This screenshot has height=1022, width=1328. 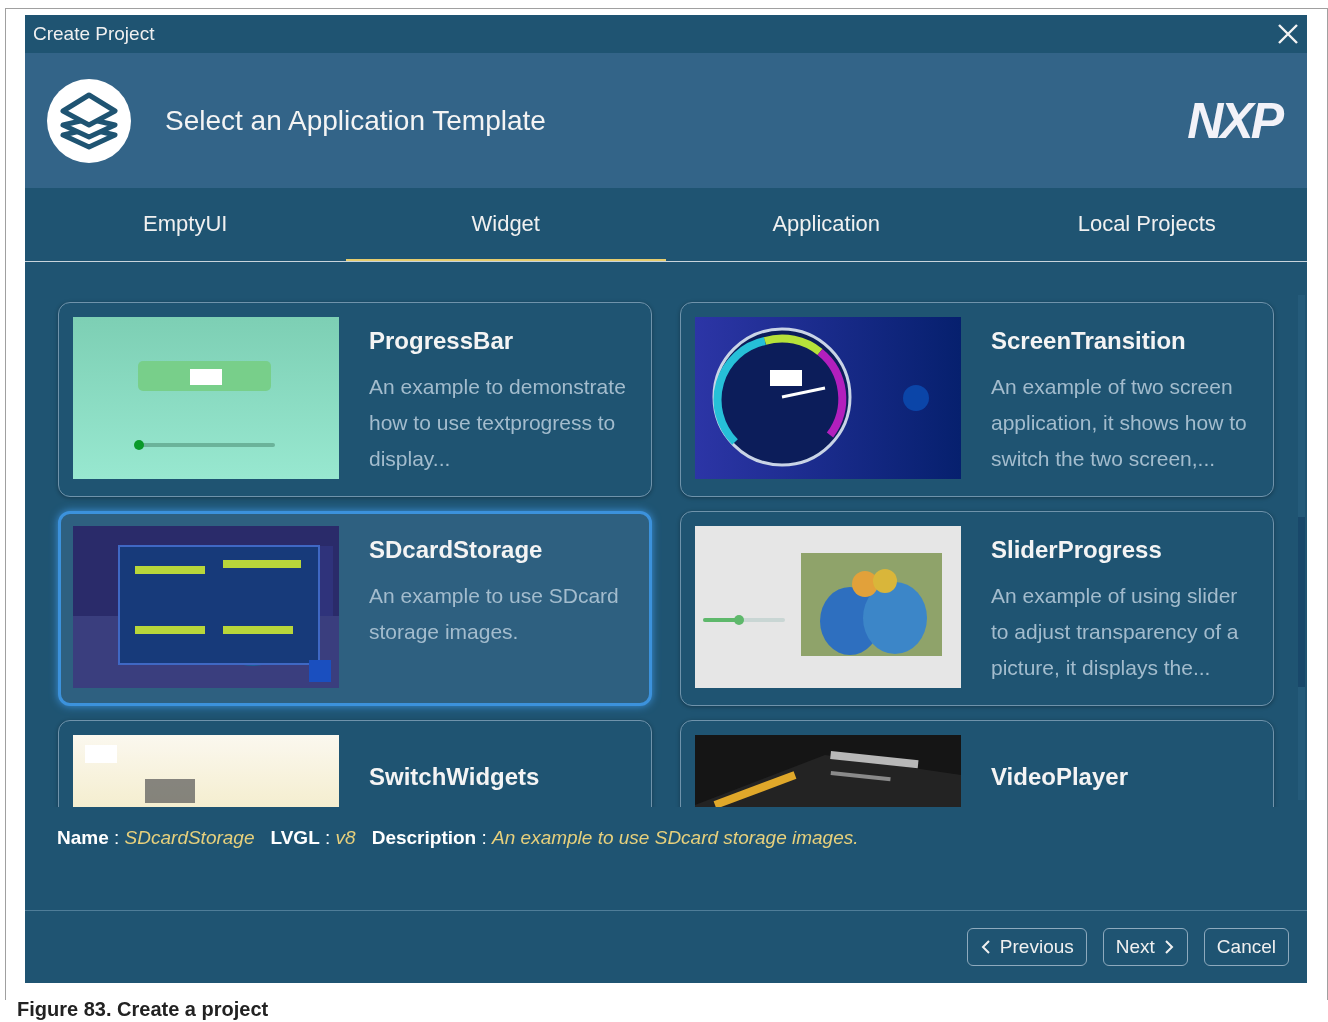 I want to click on template-card: SwitchWidgets, so click(x=355, y=763).